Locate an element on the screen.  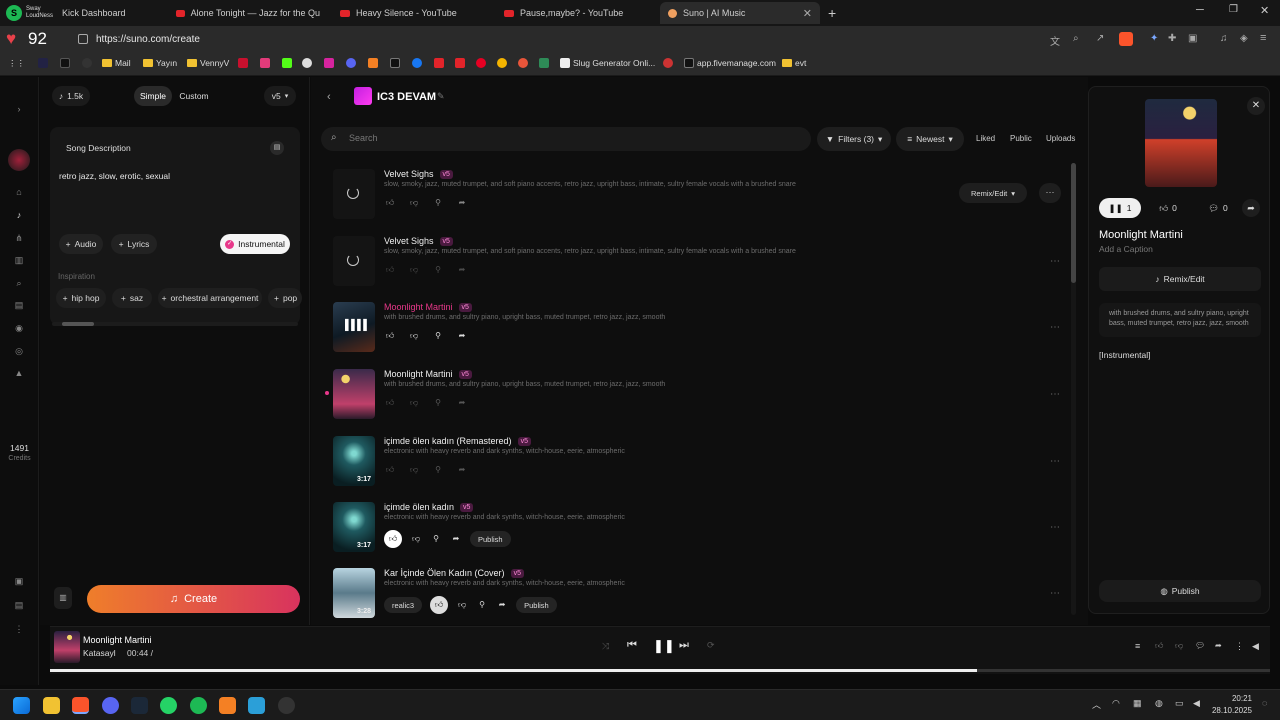
network-icon: ▭ is located at coordinates (1179, 703).